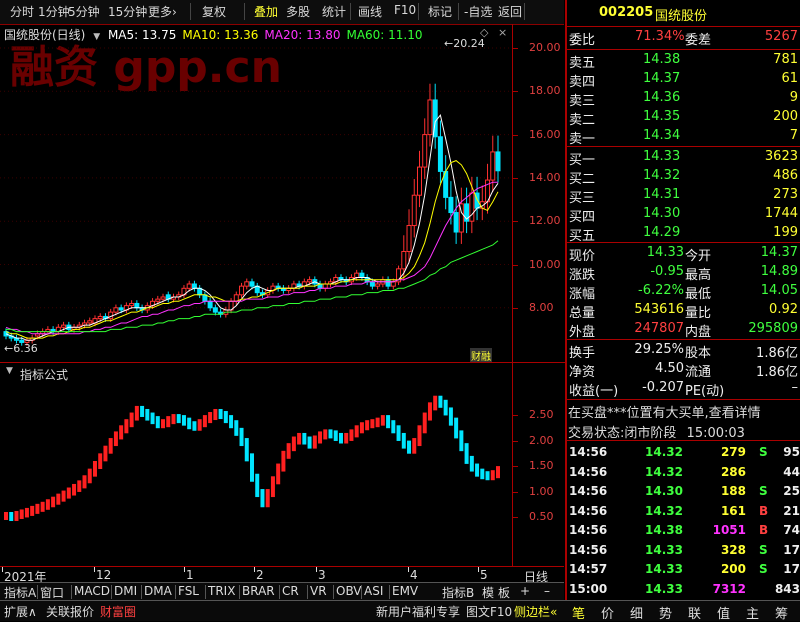  What do you see at coordinates (683, 399) in the screenshot?
I see `divider` at bounding box center [683, 399].